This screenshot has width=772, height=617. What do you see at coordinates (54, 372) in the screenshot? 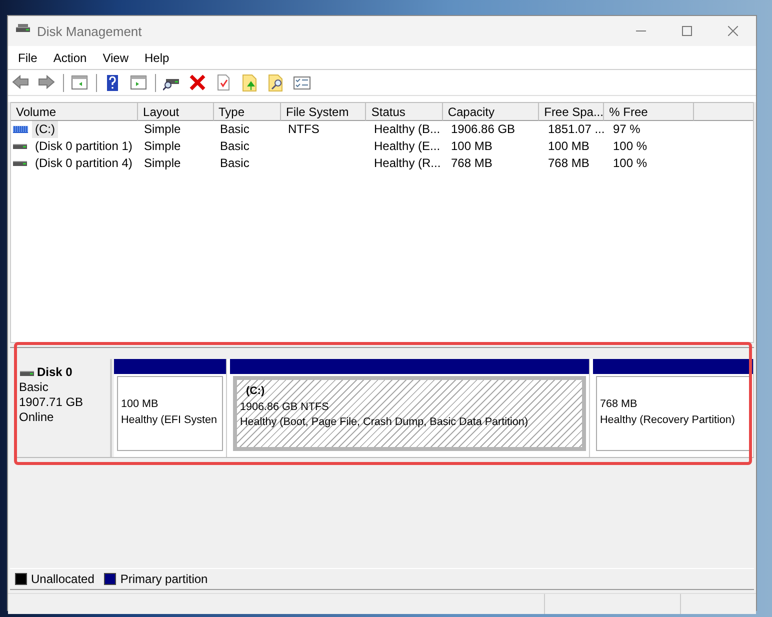
I see `disk-name: Disk 0` at bounding box center [54, 372].